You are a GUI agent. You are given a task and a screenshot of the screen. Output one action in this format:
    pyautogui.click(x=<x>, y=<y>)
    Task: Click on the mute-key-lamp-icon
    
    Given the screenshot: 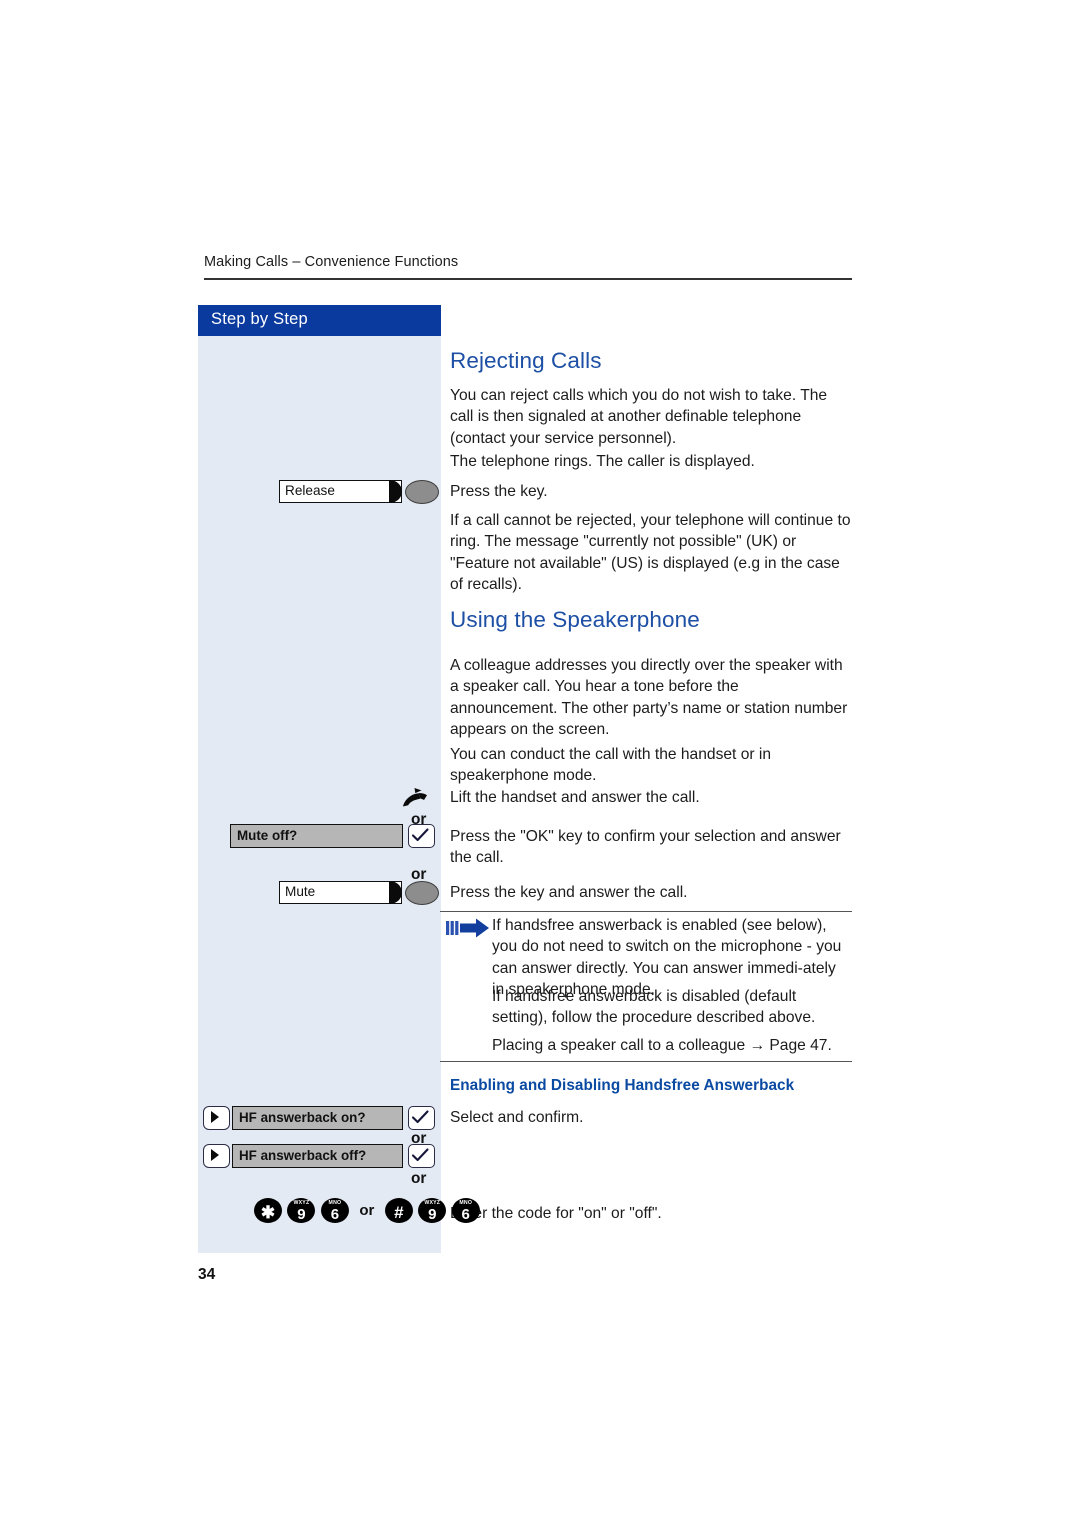 What is the action you would take?
    pyautogui.click(x=422, y=893)
    